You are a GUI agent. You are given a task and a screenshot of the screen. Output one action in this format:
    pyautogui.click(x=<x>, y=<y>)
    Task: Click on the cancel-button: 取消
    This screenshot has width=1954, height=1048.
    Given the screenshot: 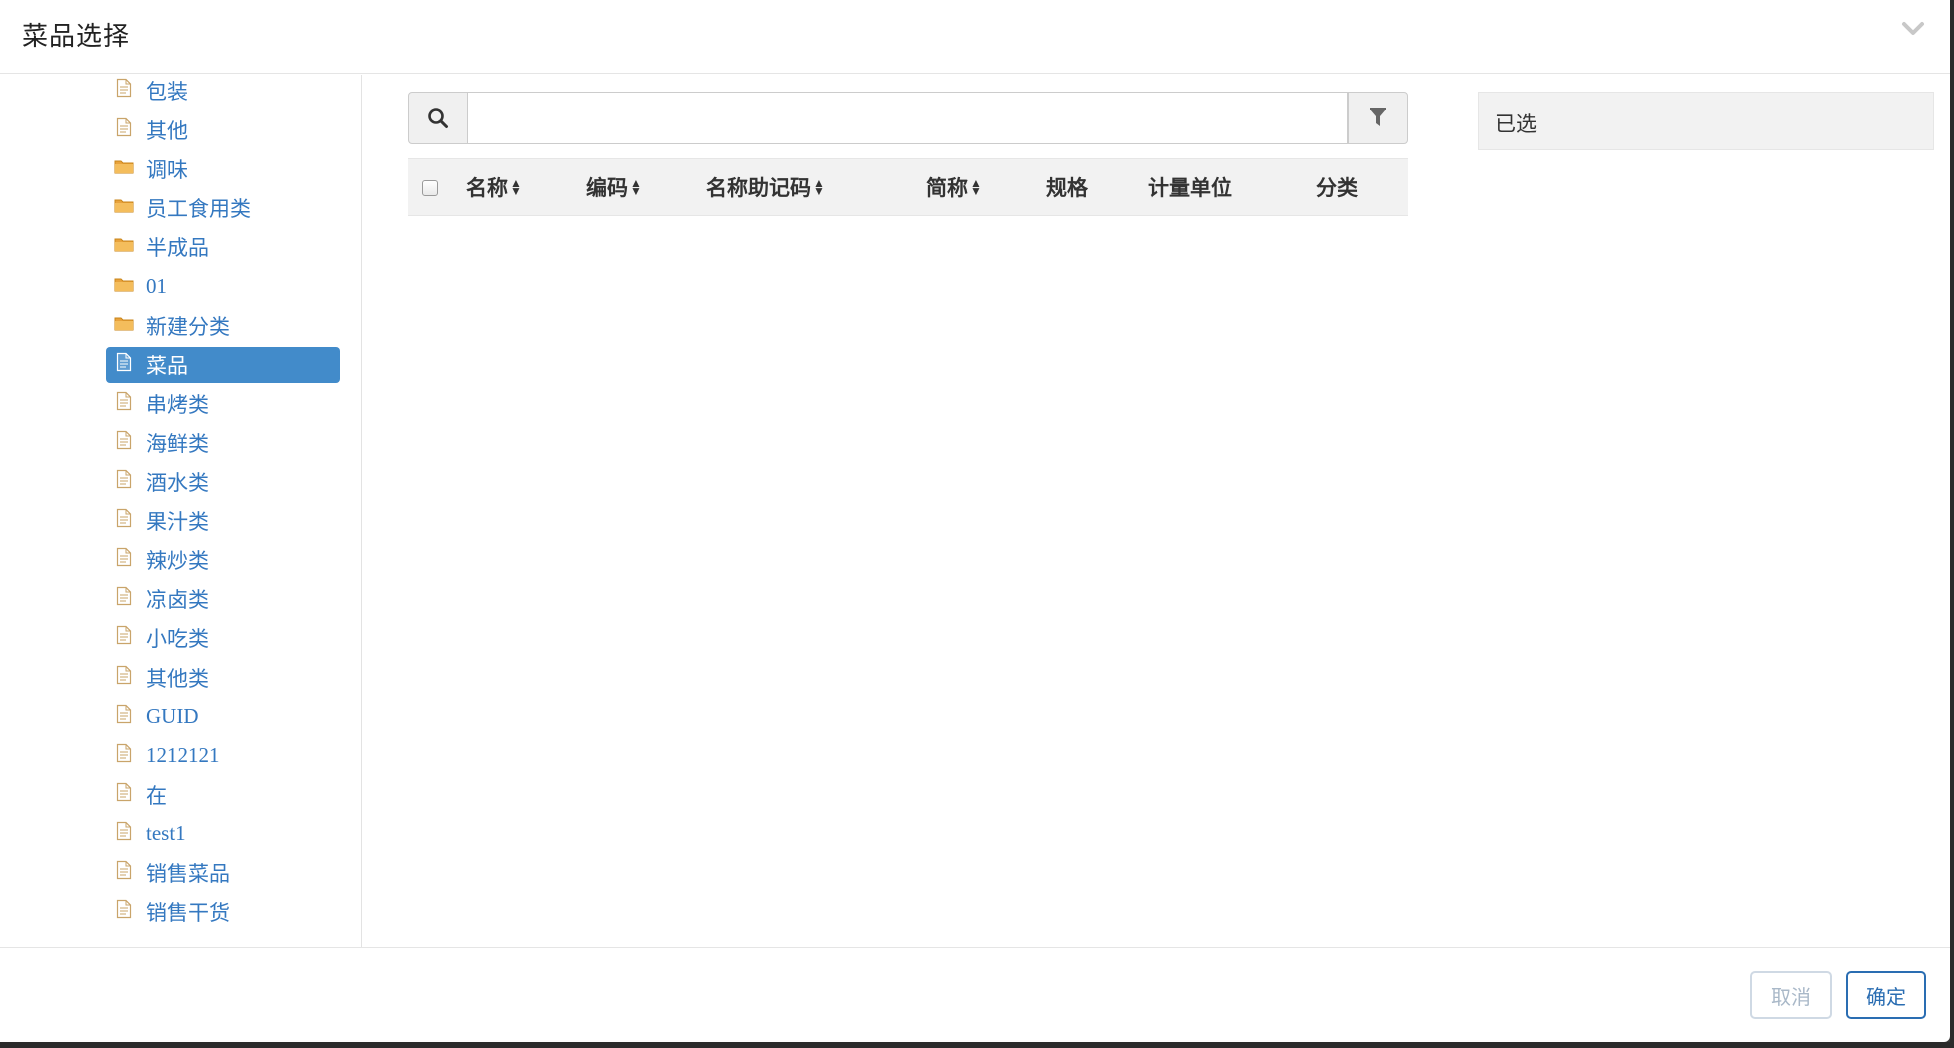 What is the action you would take?
    pyautogui.click(x=1791, y=995)
    